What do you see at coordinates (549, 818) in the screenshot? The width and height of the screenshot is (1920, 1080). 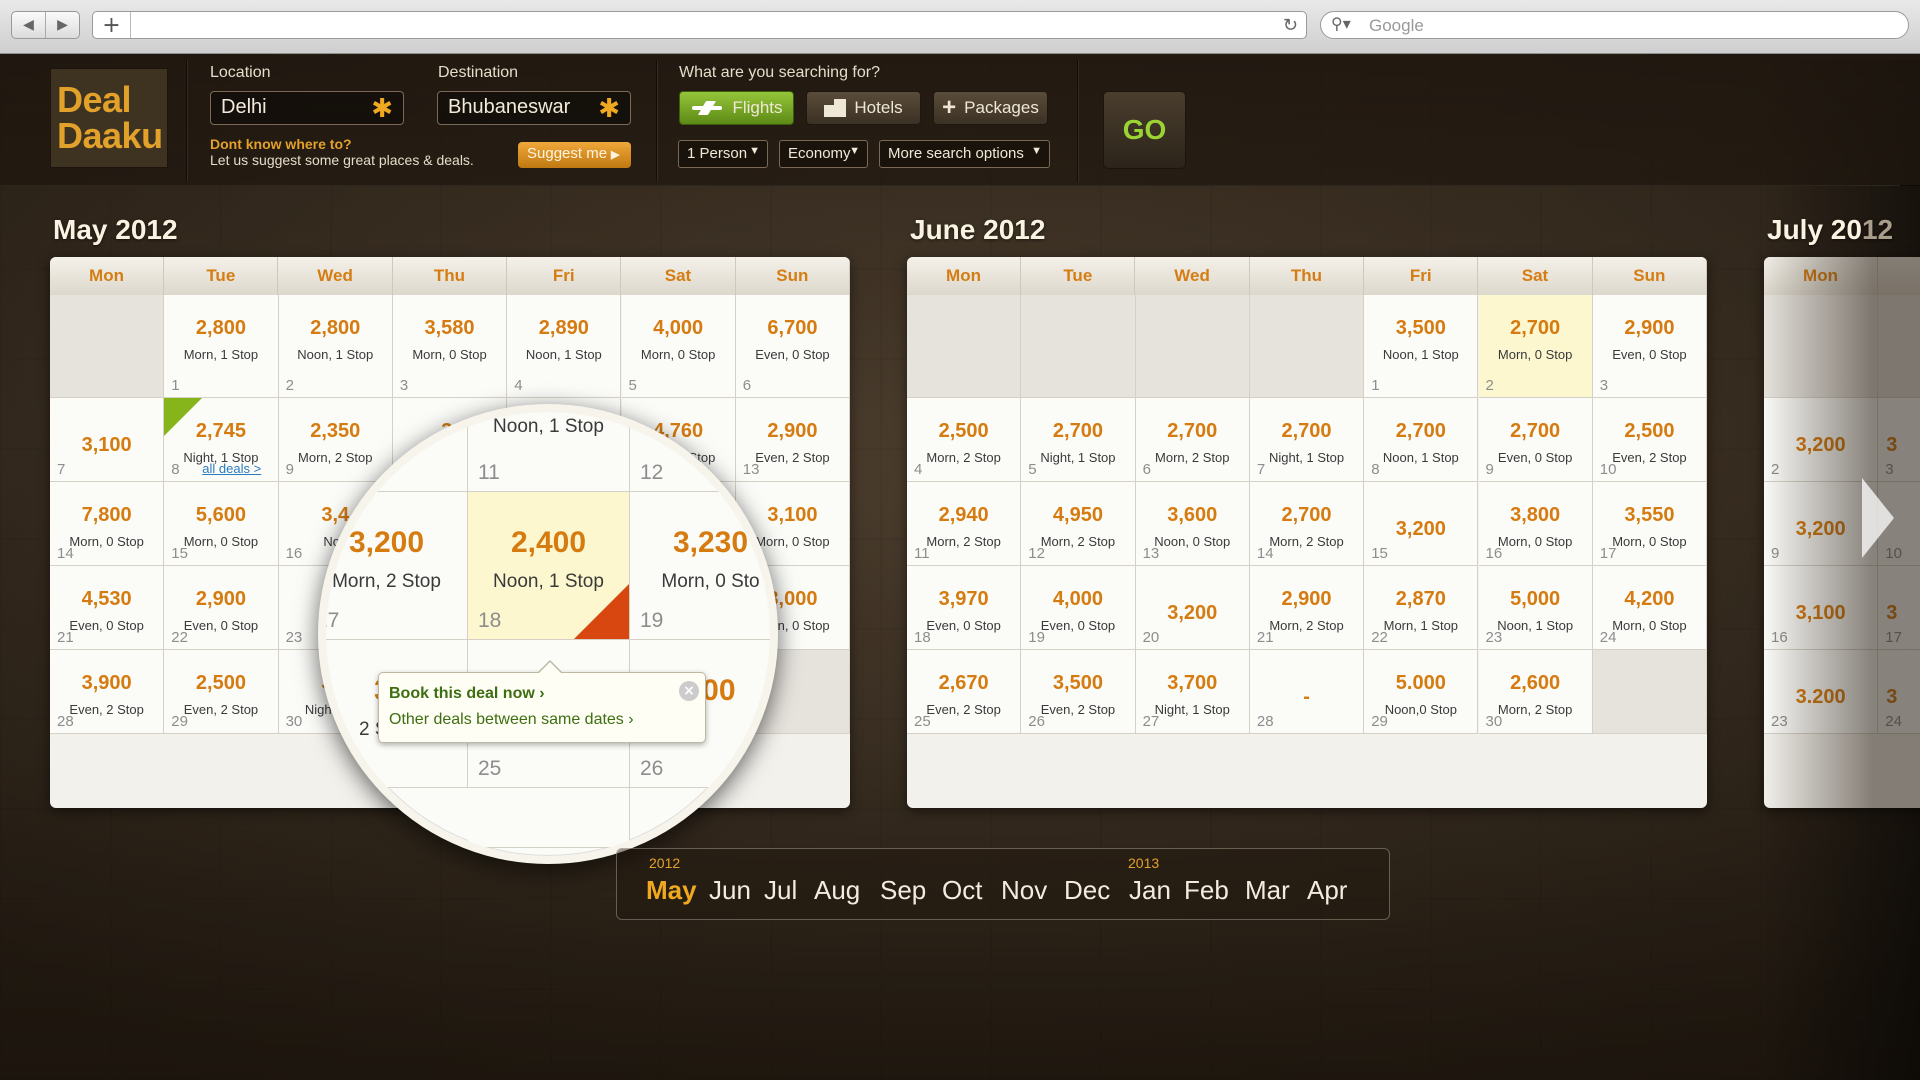 I see `magnified-day-cell` at bounding box center [549, 818].